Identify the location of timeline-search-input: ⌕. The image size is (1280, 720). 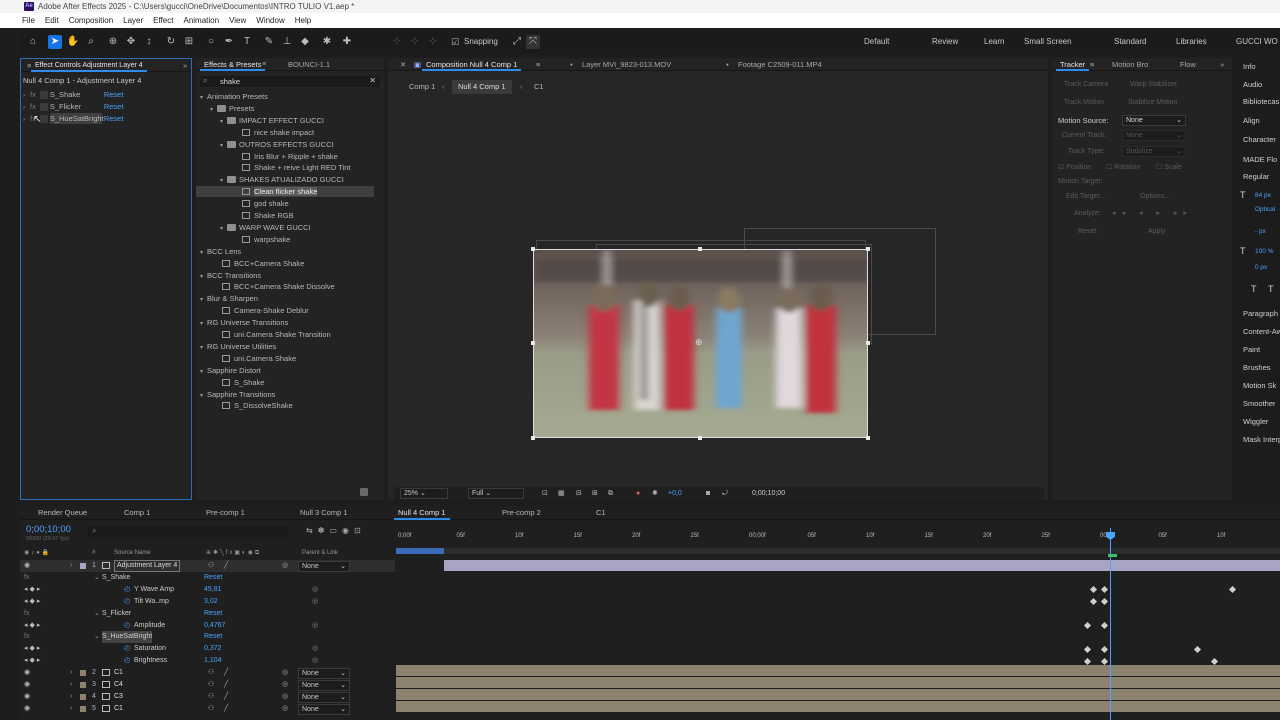
(188, 531).